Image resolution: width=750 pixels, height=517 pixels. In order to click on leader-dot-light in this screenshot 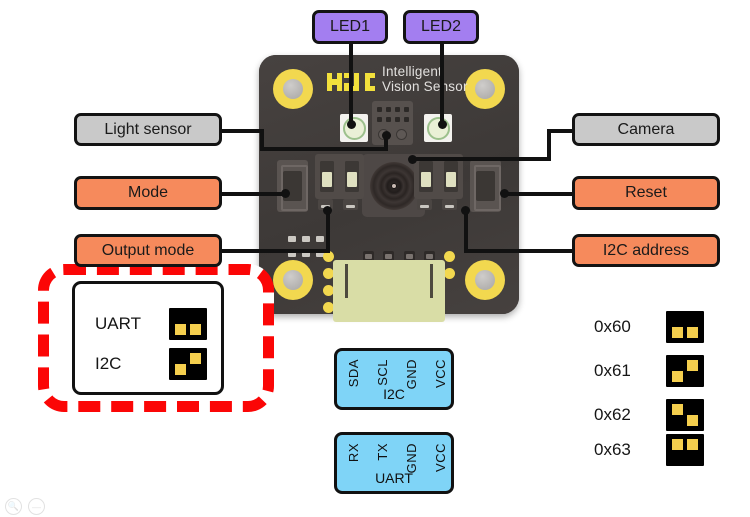, I will do `click(386, 135)`.